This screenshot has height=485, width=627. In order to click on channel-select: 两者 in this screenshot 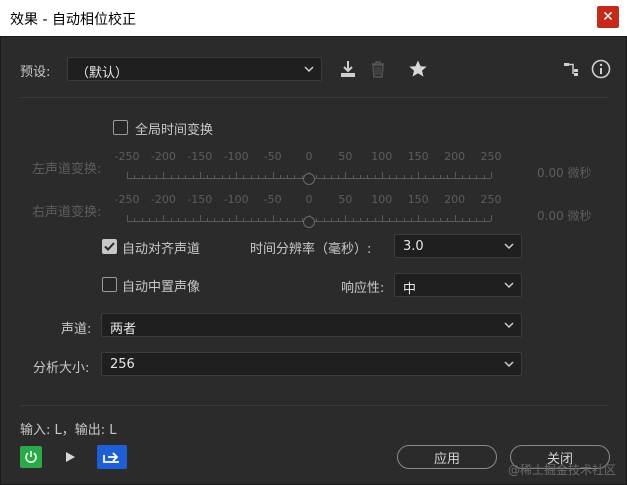, I will do `click(311, 325)`.